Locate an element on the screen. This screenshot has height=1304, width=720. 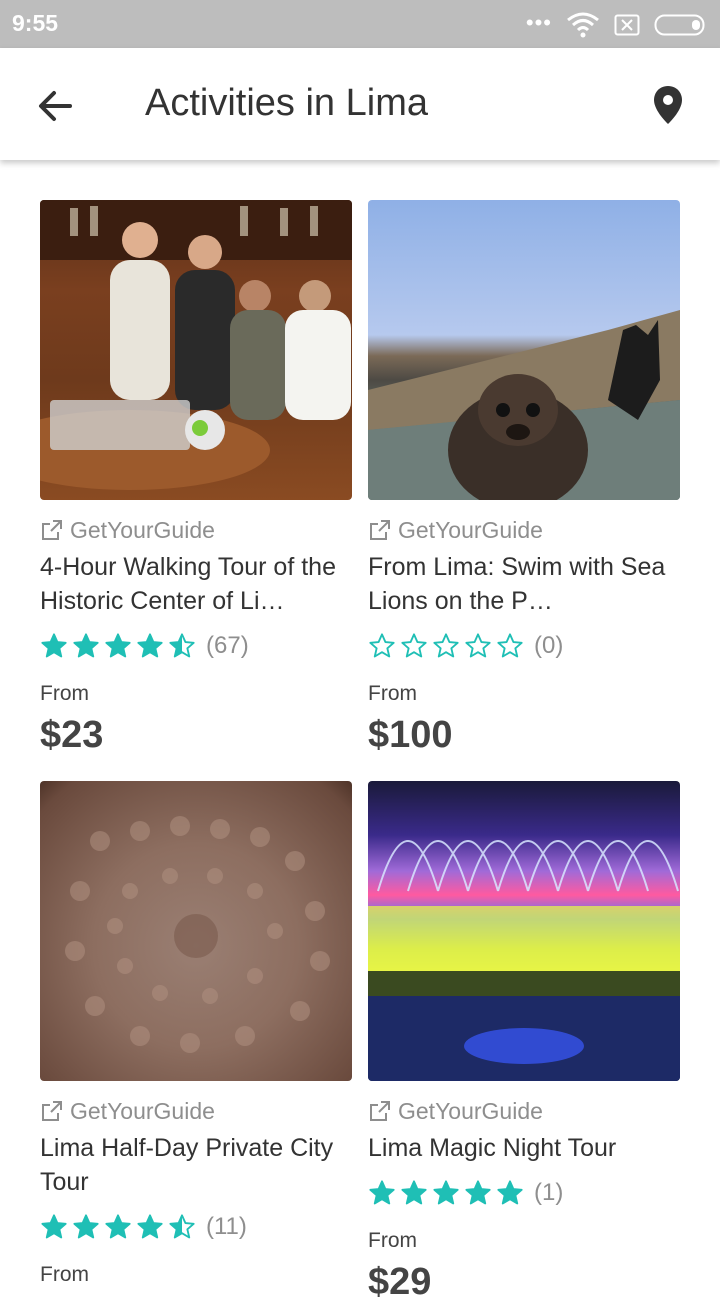
rating-row: (0) is located at coordinates (524, 646).